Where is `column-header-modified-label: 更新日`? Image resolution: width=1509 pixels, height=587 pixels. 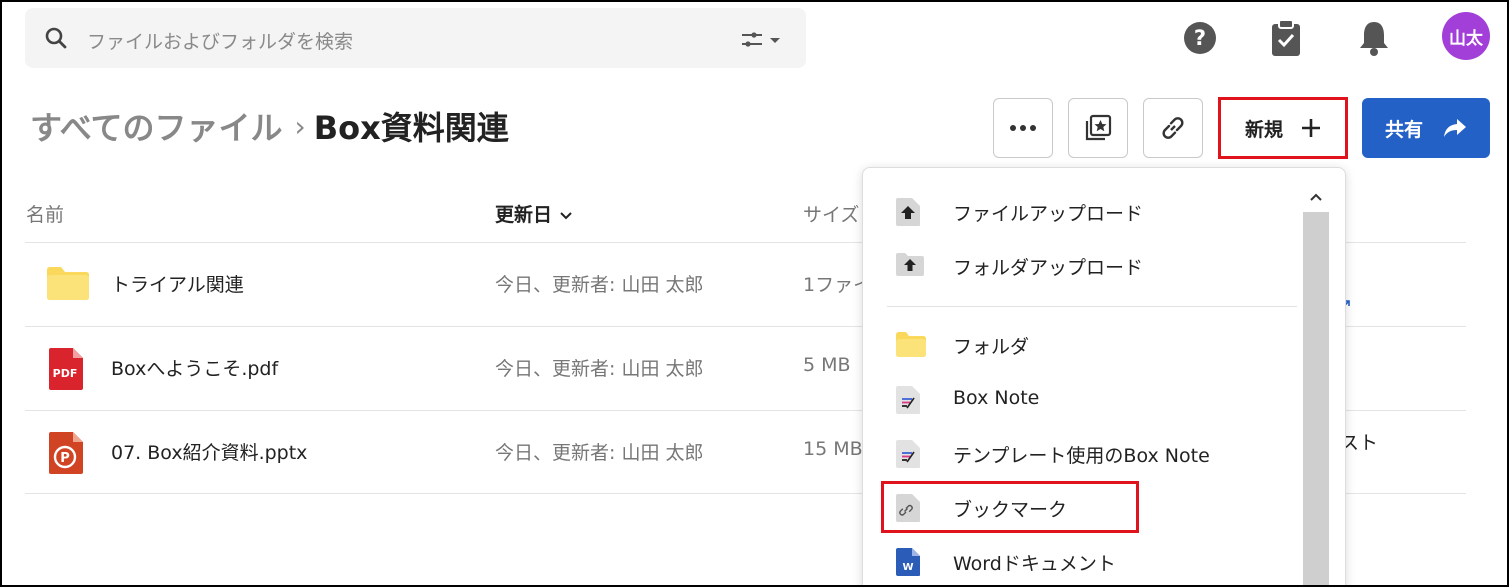 column-header-modified-label: 更新日 is located at coordinates (524, 215).